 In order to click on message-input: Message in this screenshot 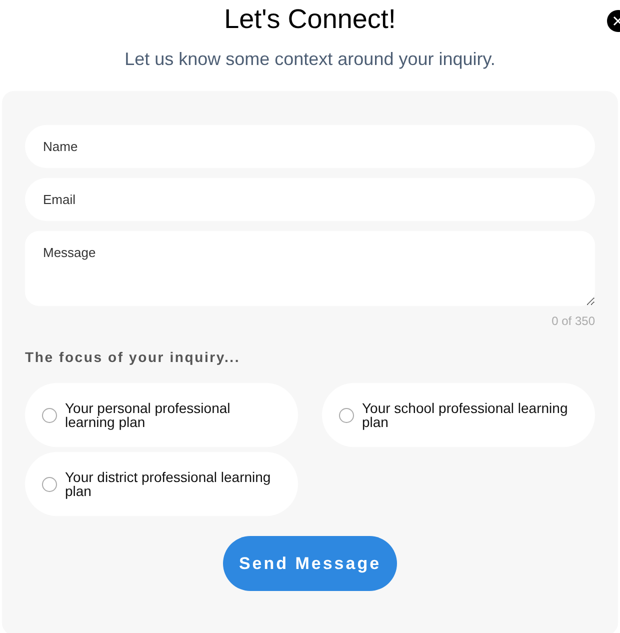, I will do `click(310, 268)`.